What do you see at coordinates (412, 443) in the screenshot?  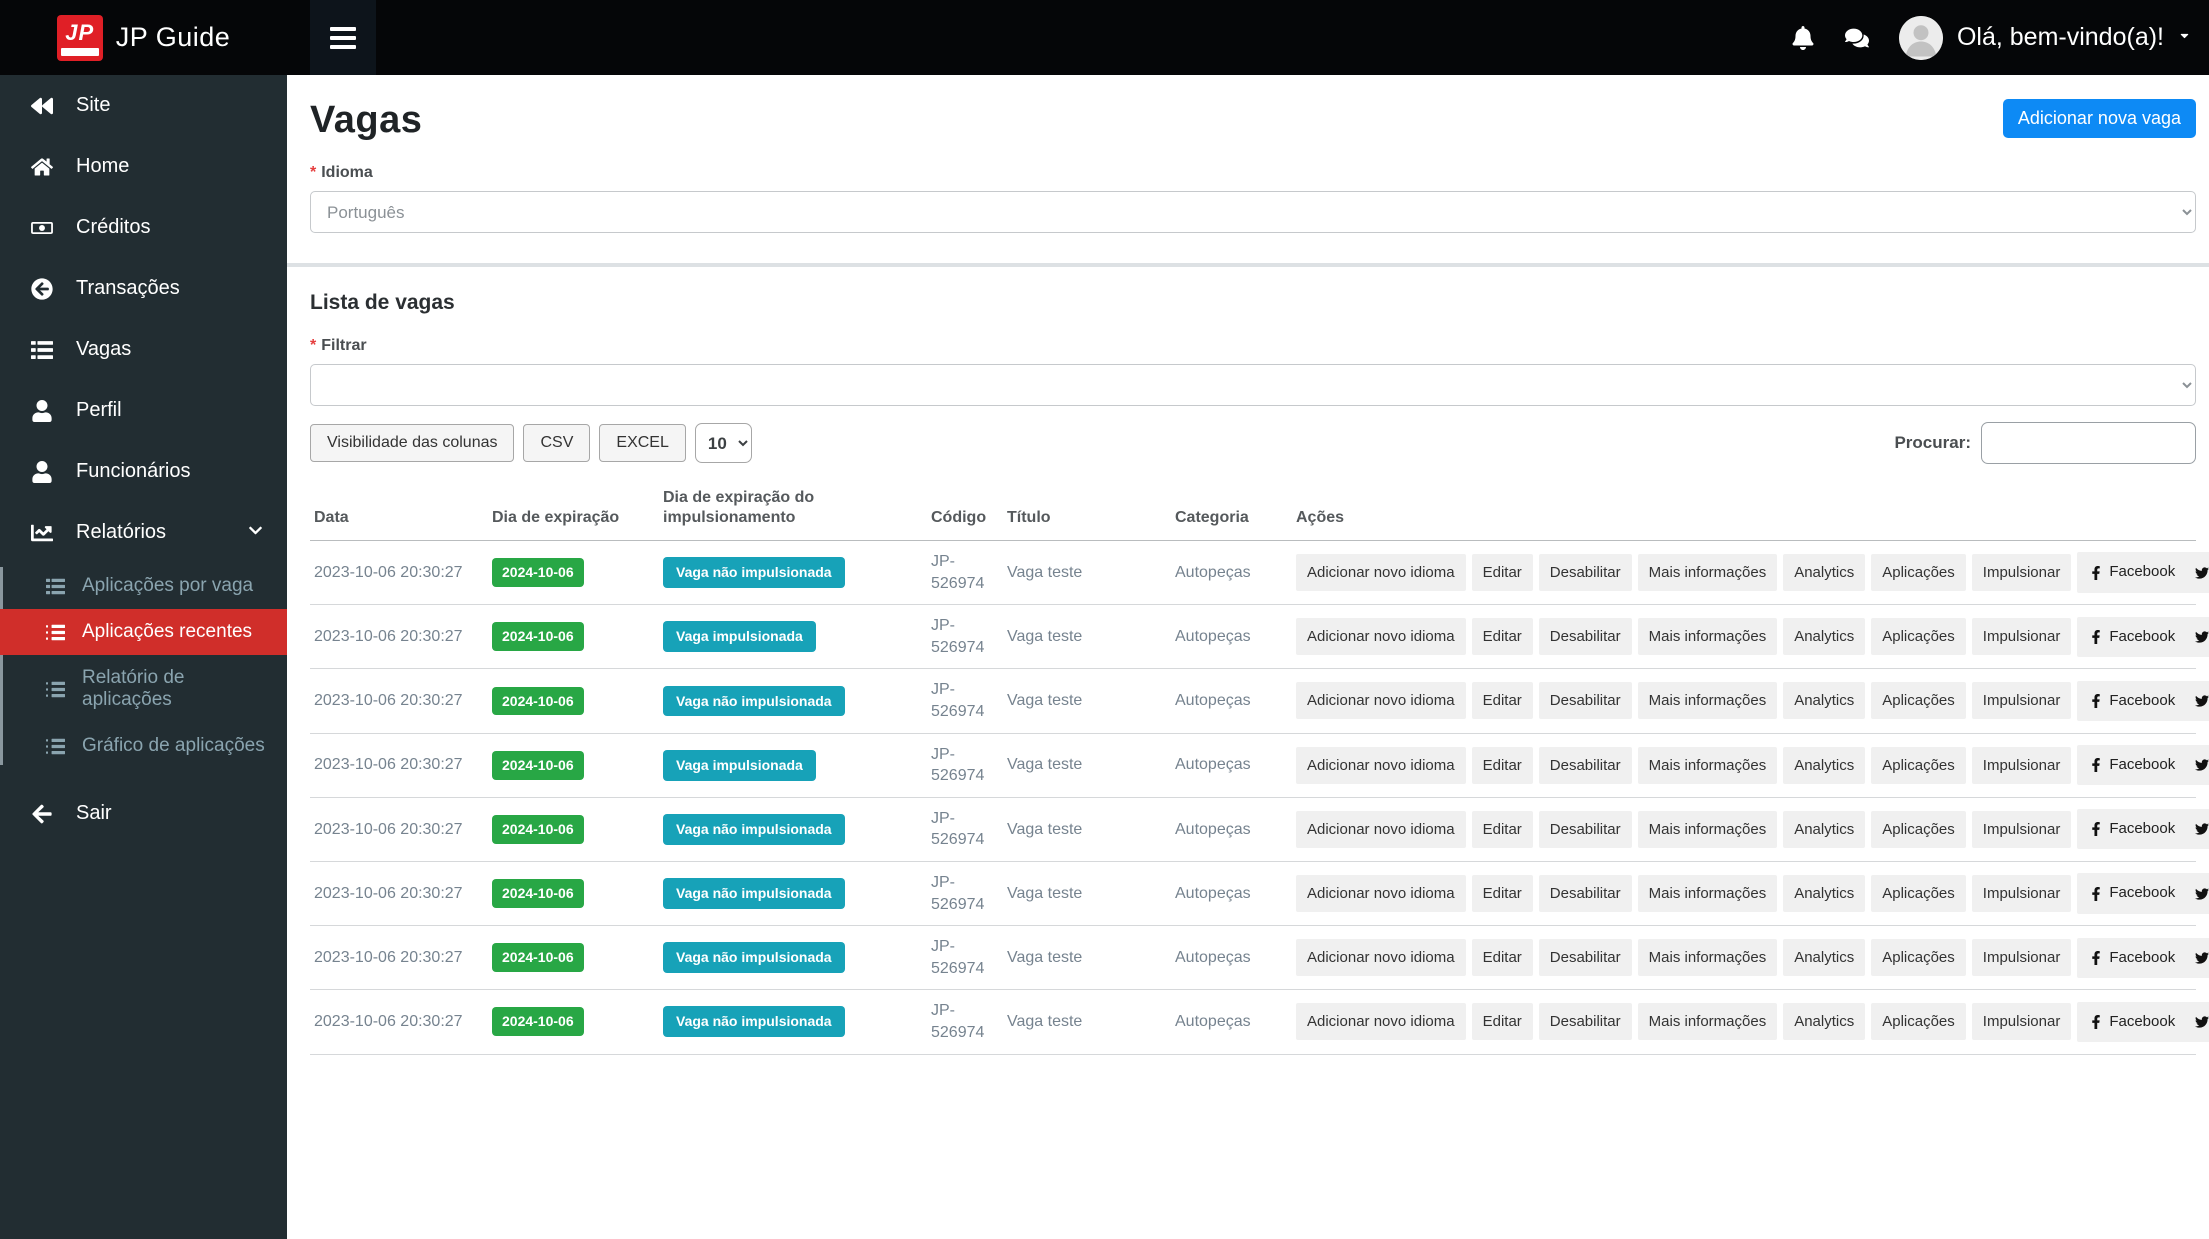 I see `column-visibility-button: Visibilidade das colunas` at bounding box center [412, 443].